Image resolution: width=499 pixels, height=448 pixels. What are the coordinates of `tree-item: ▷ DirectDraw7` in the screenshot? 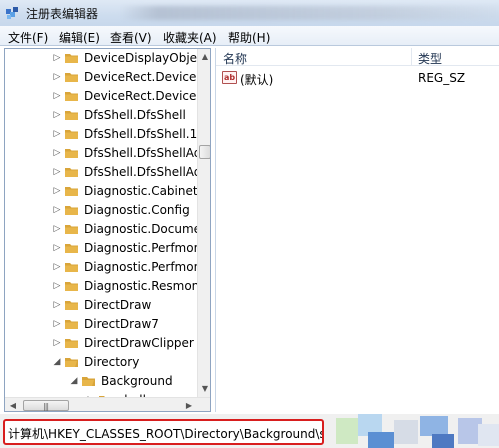 It's located at (100, 324).